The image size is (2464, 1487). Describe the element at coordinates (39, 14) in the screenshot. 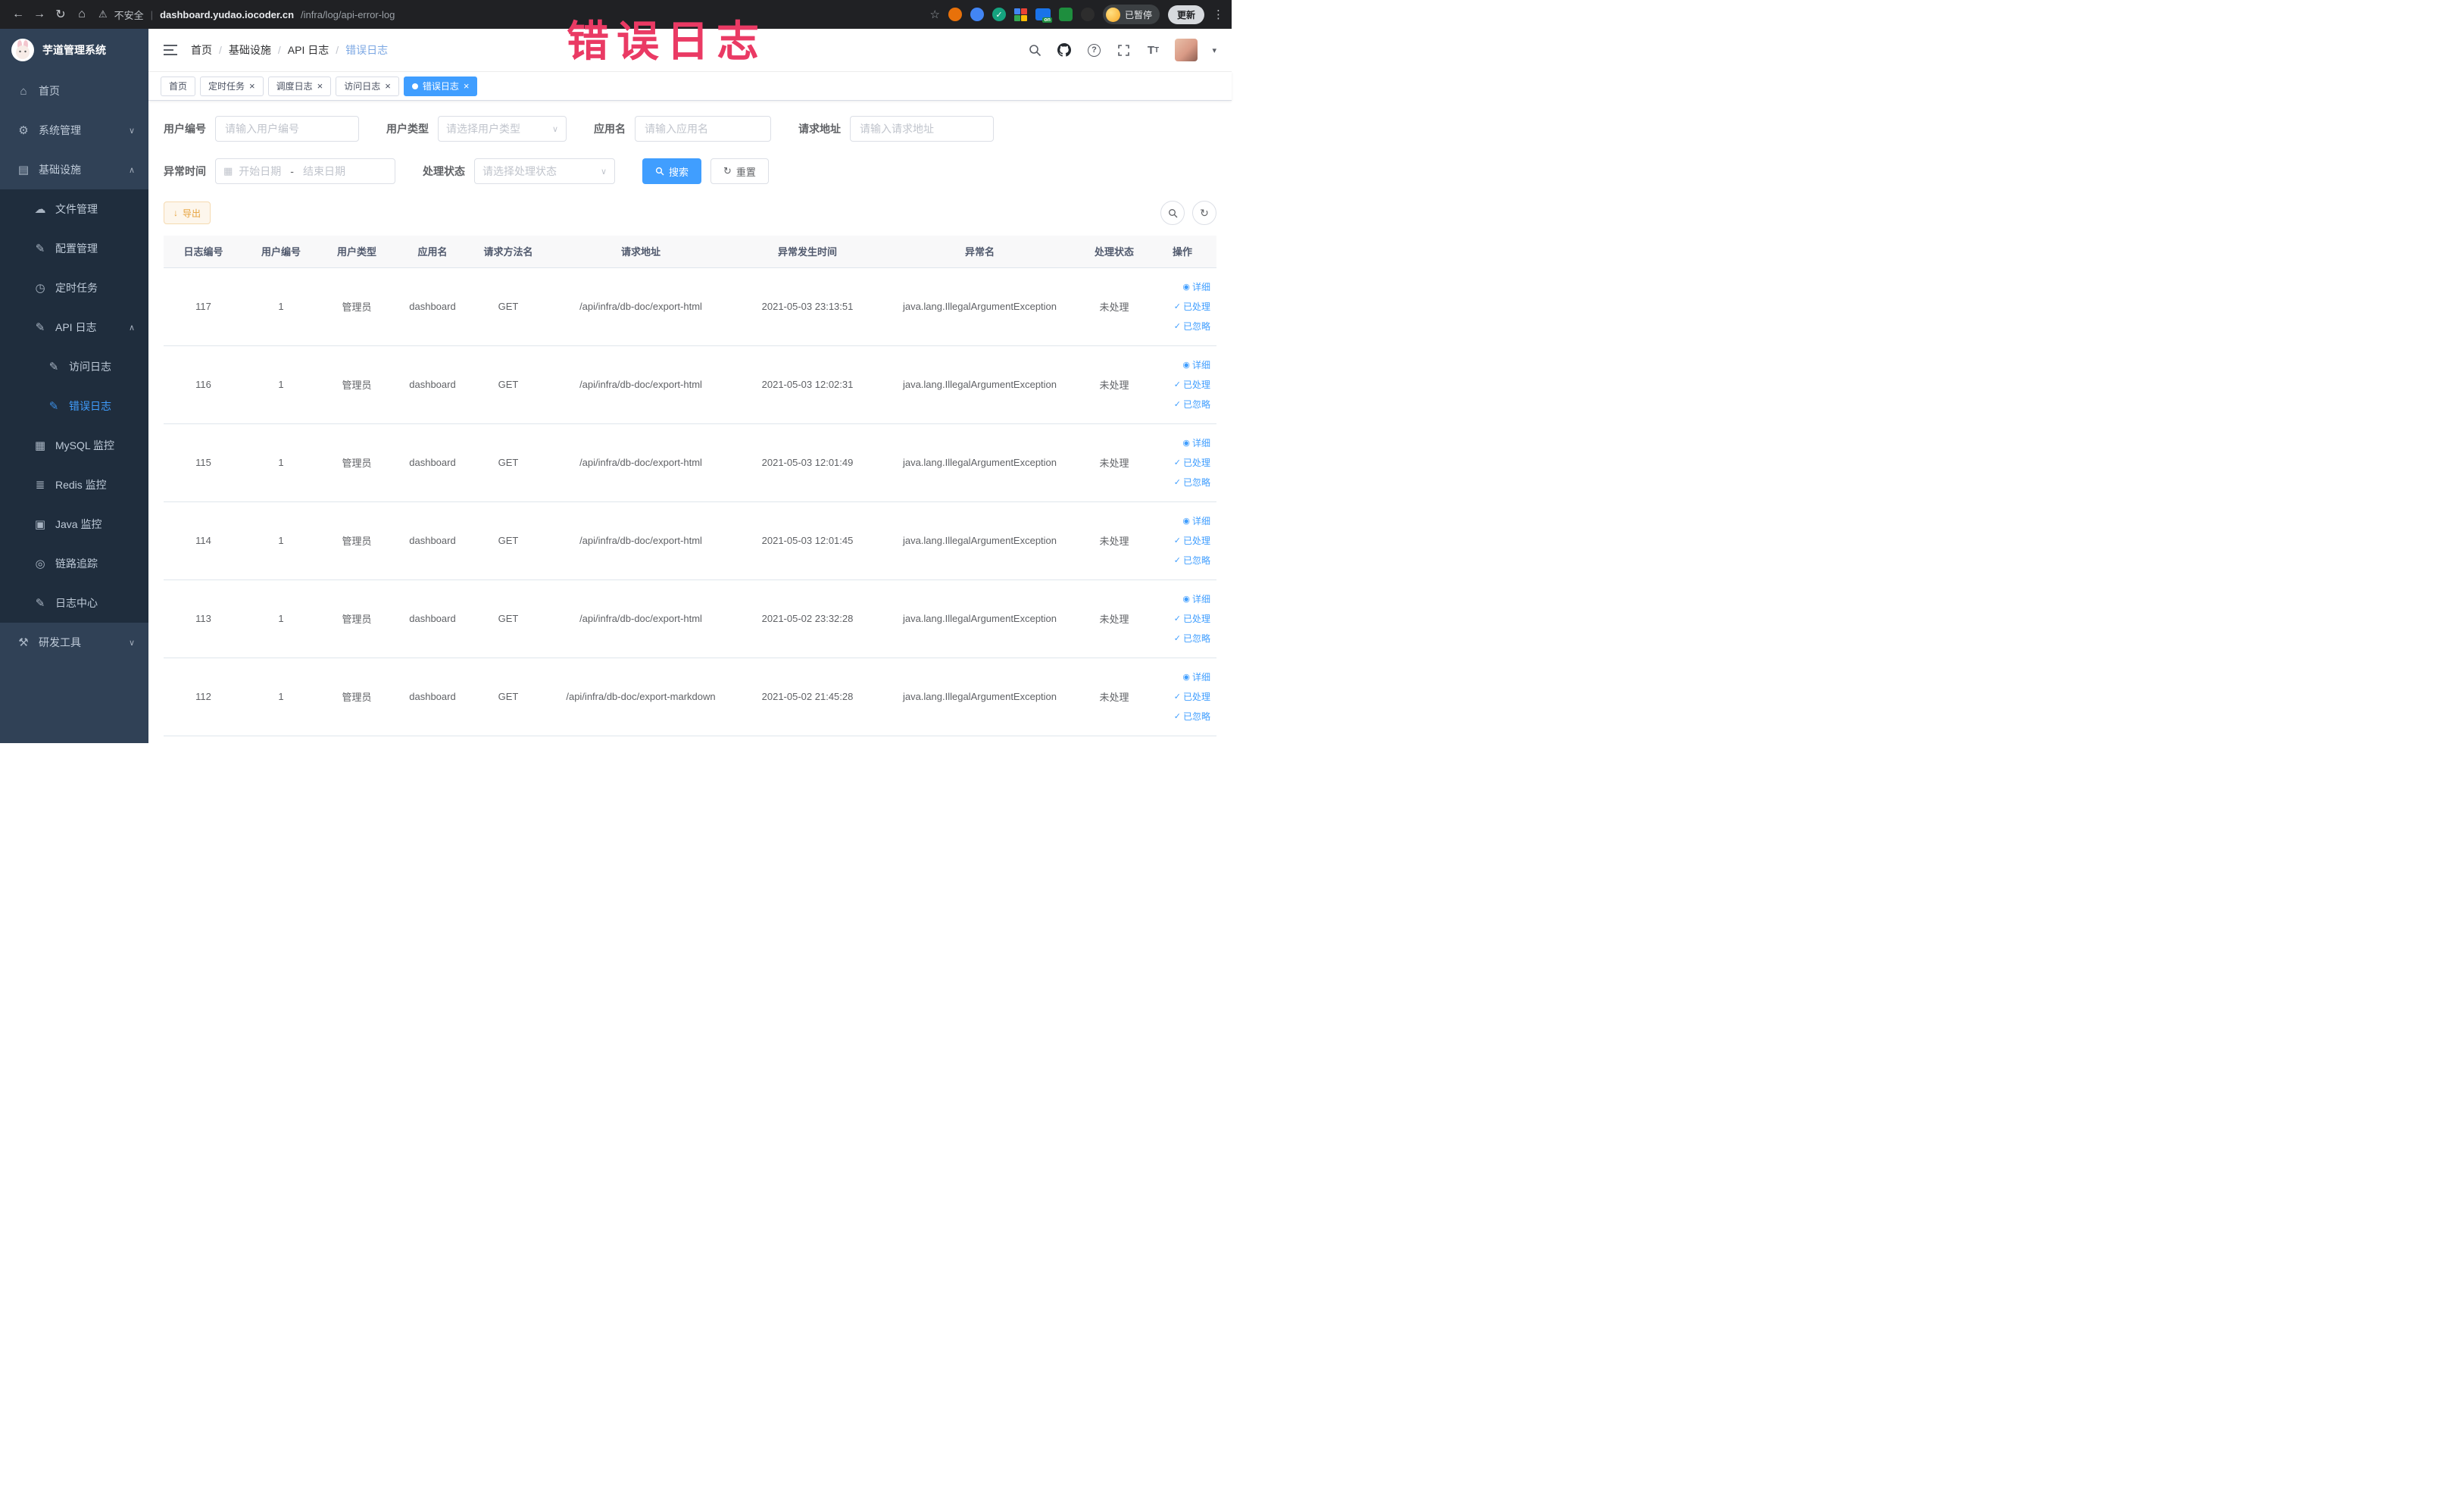

I see `forward-icon: →` at that location.